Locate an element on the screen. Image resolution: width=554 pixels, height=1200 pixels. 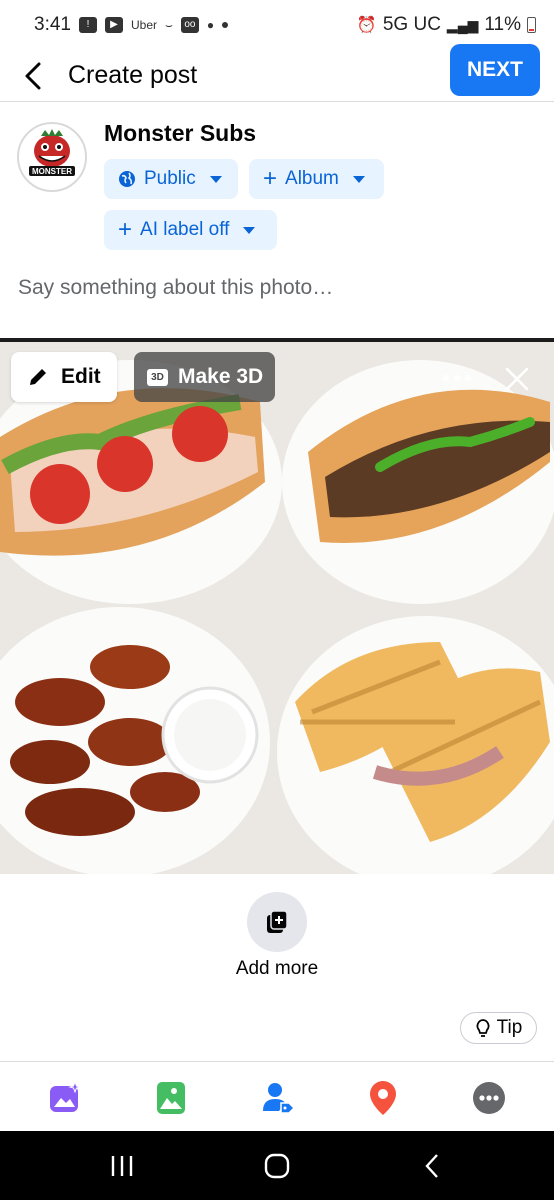
battery-label: 11% is located at coordinates (502, 24).